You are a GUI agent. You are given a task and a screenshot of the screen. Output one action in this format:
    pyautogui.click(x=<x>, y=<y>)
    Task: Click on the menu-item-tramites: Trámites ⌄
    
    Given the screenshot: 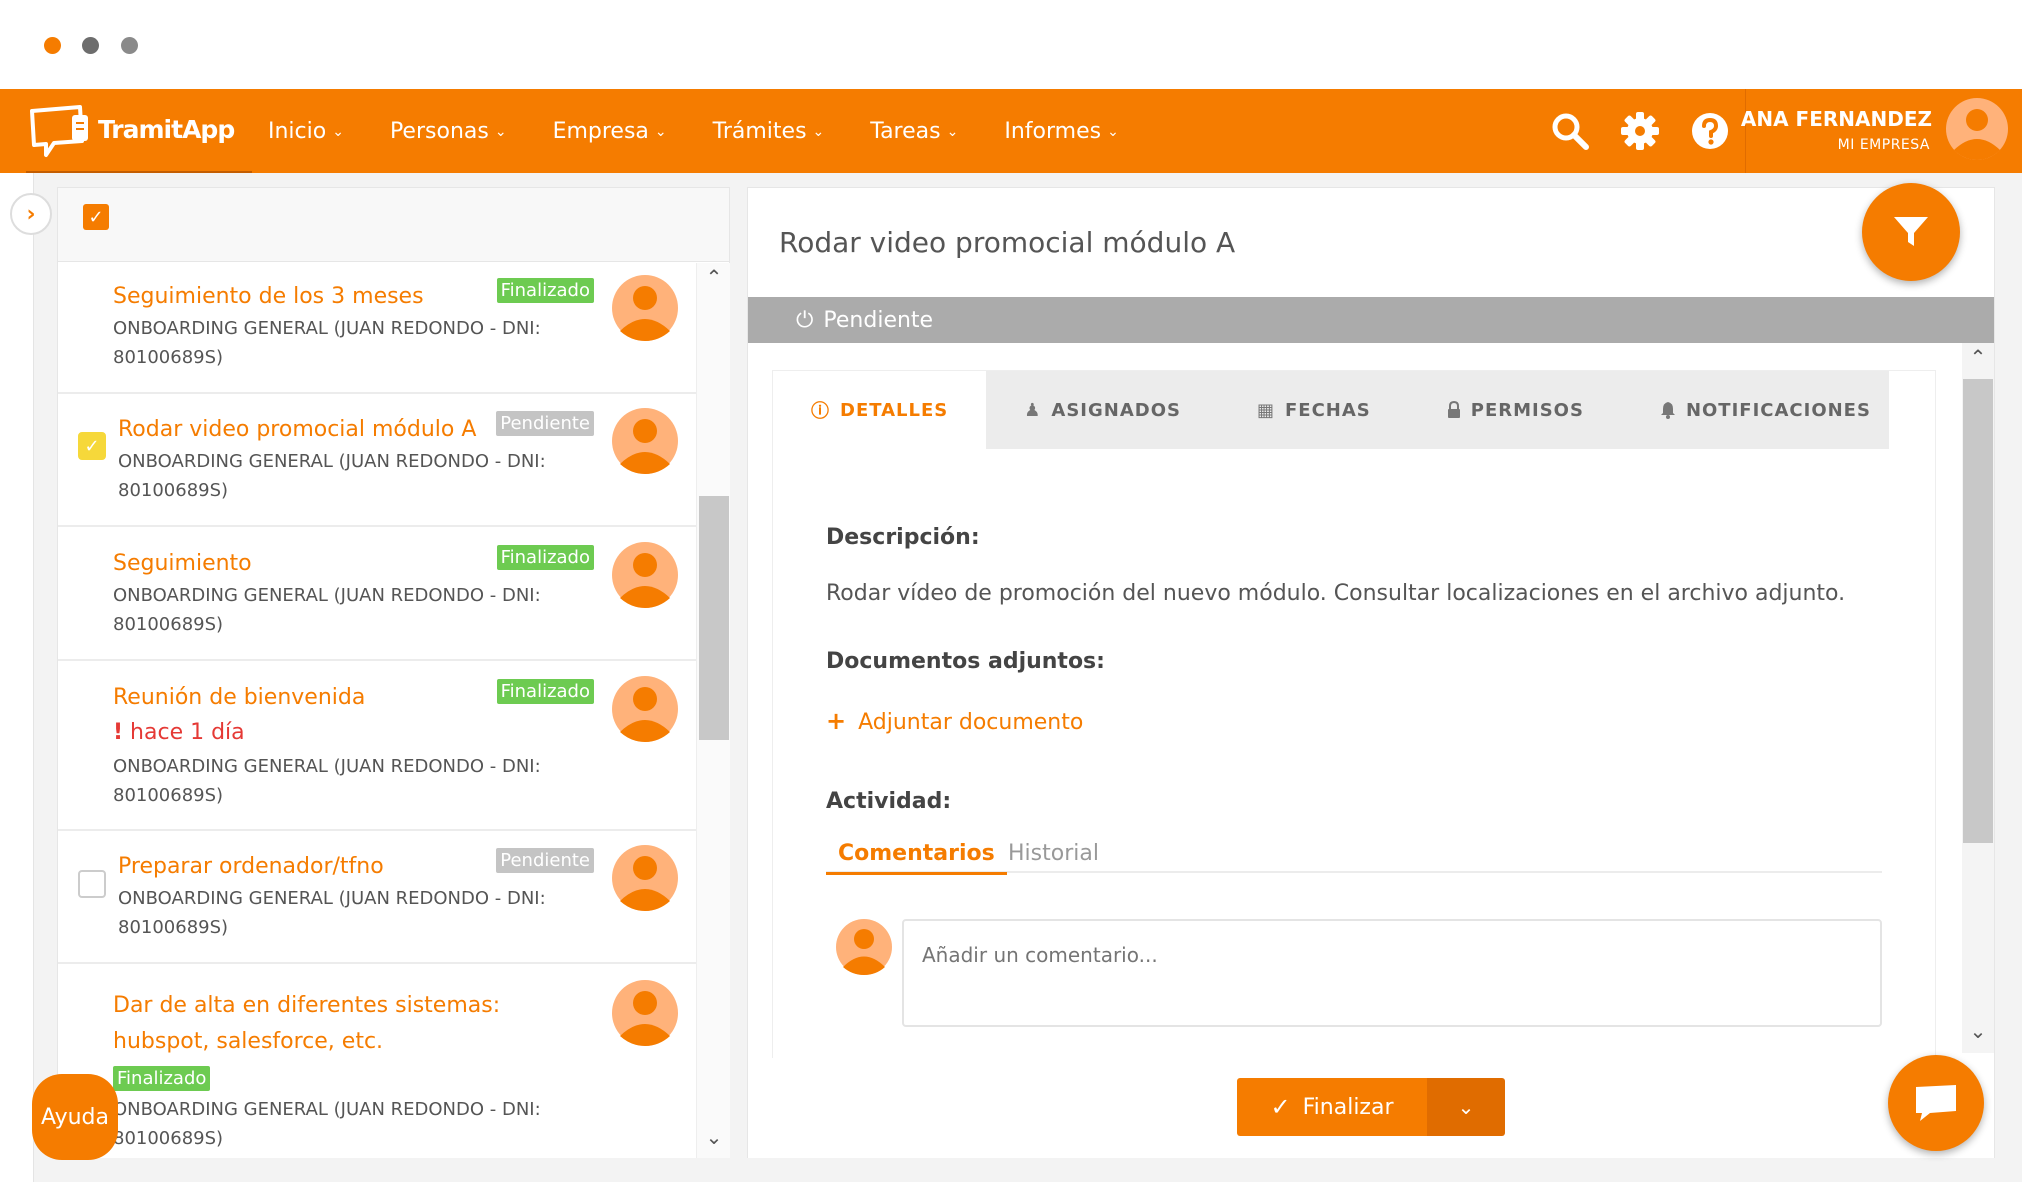 What is the action you would take?
    pyautogui.click(x=769, y=131)
    